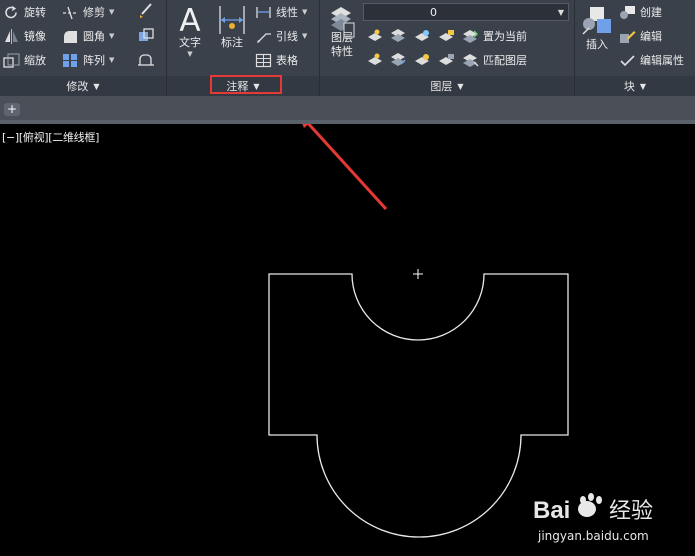  Describe the element at coordinates (640, 12) in the screenshot. I see `create-block-button: 创建` at that location.